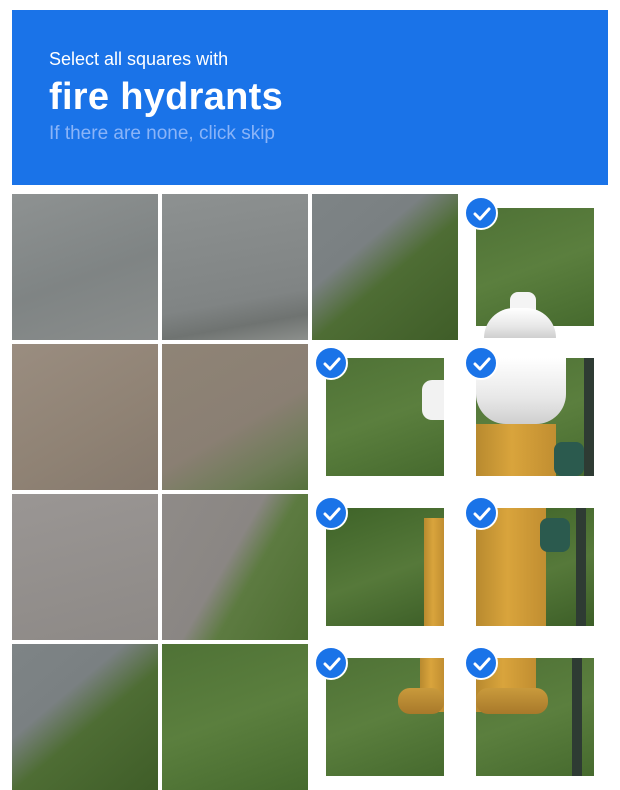 The image size is (620, 790). I want to click on target-object-text: fire hydrants, so click(166, 97).